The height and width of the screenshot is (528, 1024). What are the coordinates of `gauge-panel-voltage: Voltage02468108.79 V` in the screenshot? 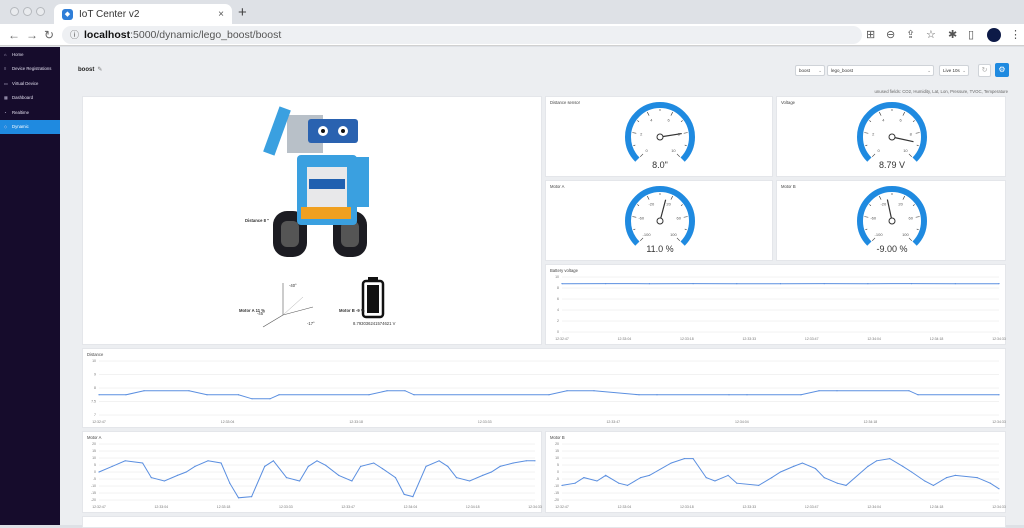 It's located at (891, 136).